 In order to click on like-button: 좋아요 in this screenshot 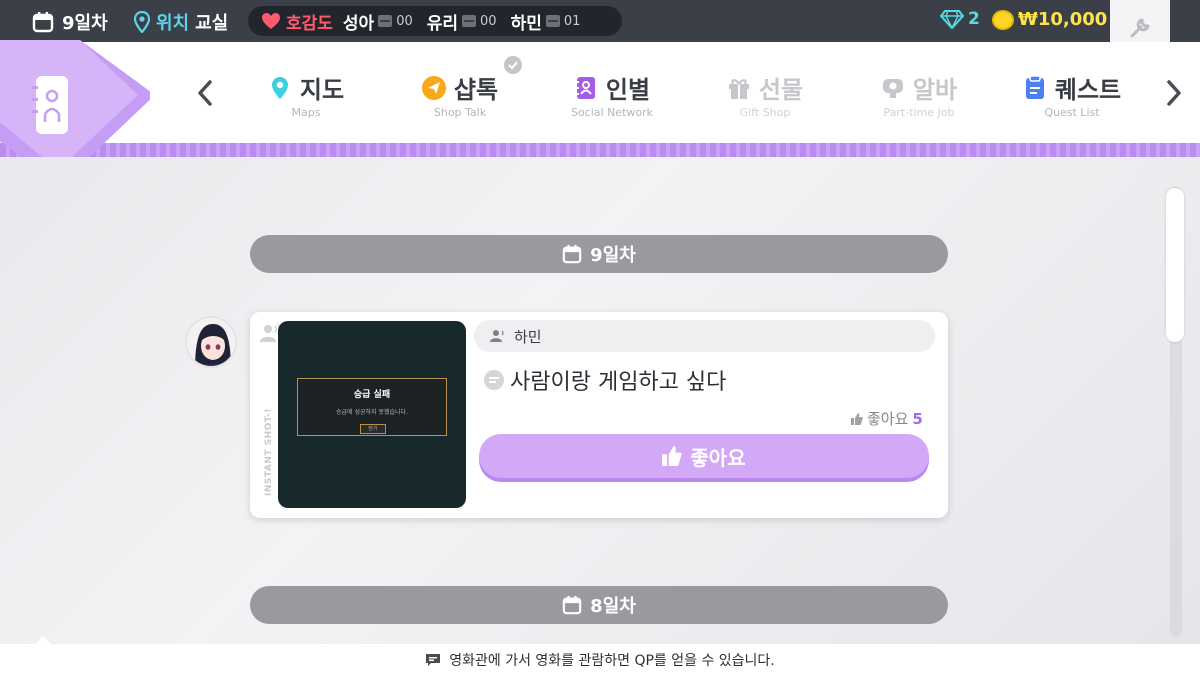, I will do `click(704, 456)`.